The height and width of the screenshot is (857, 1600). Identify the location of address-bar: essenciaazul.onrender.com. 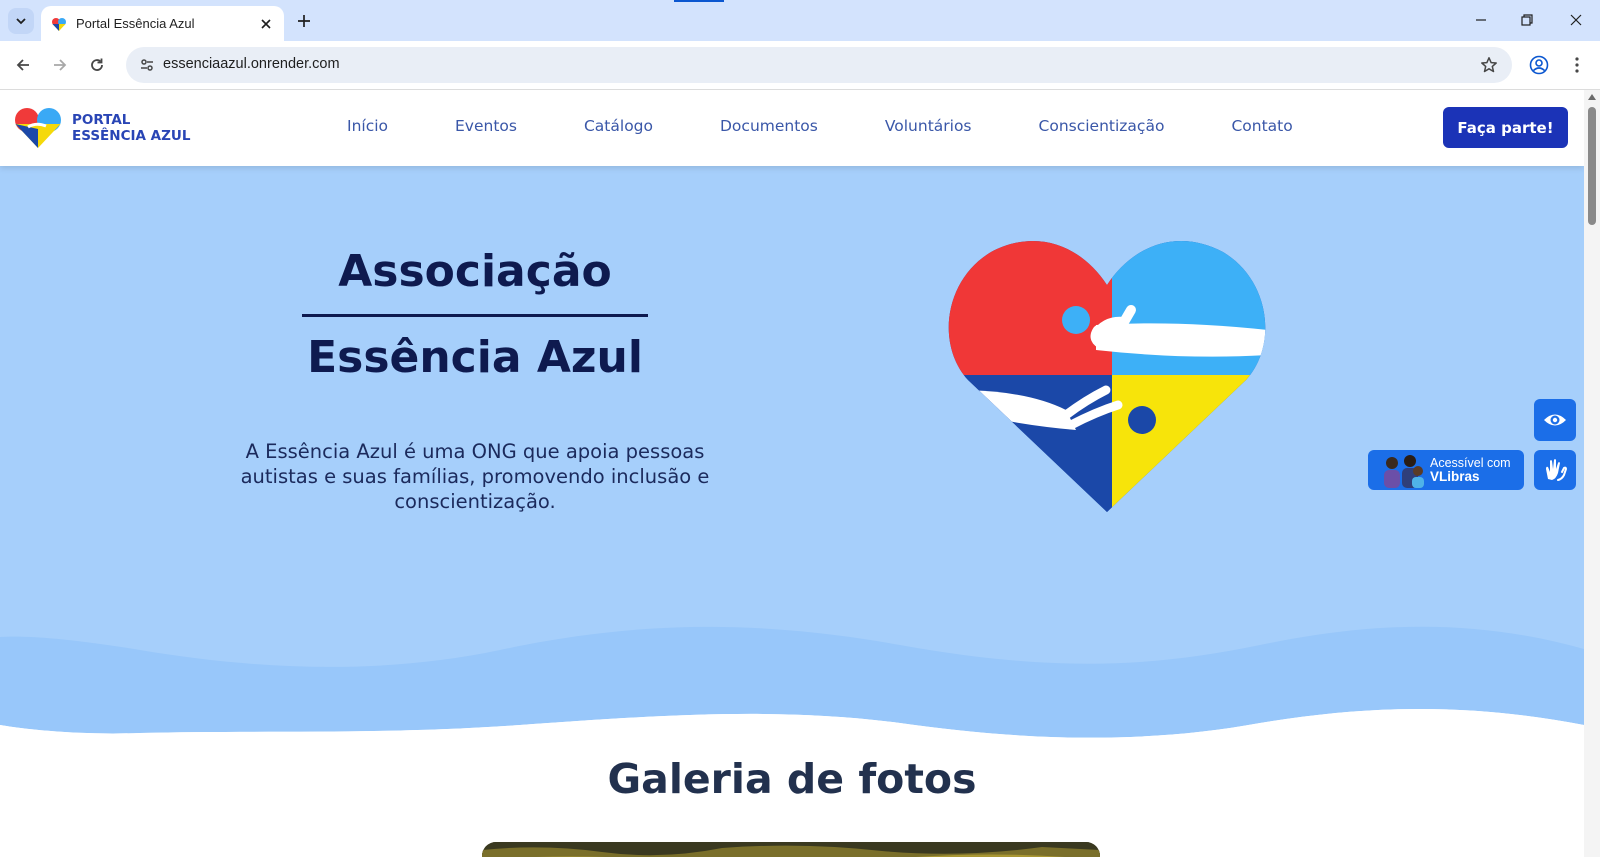
(819, 65).